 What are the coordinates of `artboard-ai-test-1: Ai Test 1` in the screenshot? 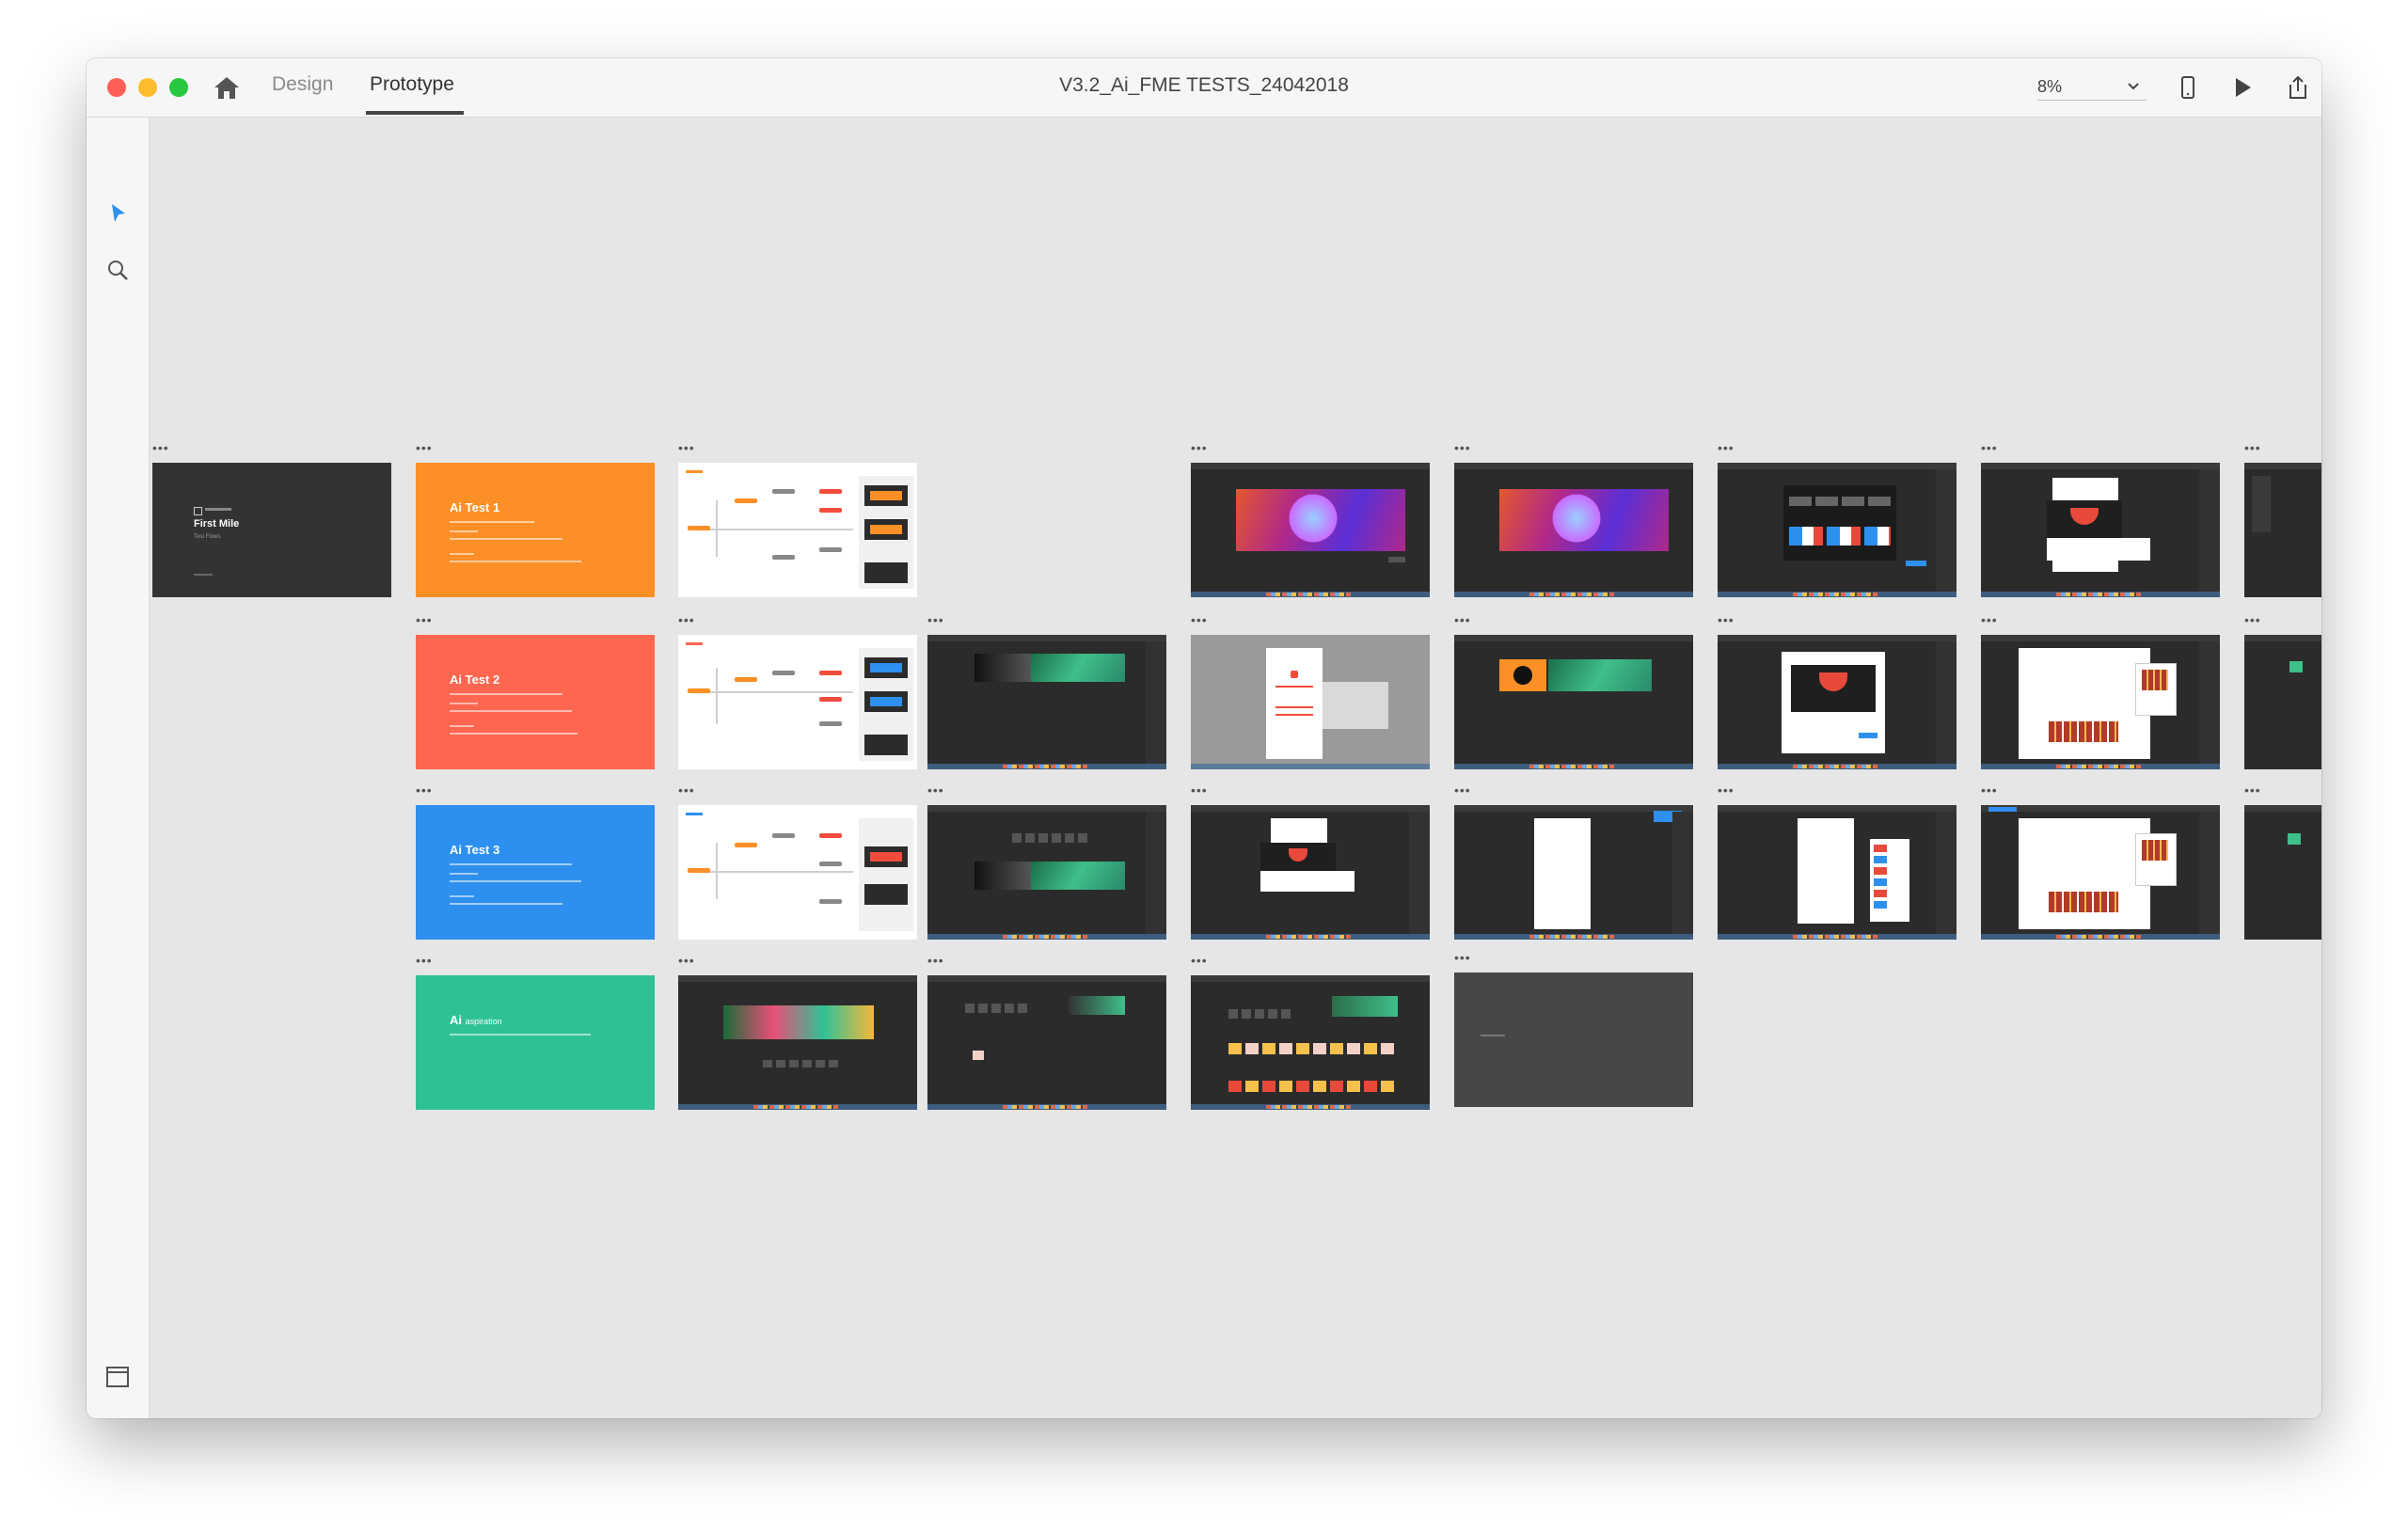 It's located at (536, 530).